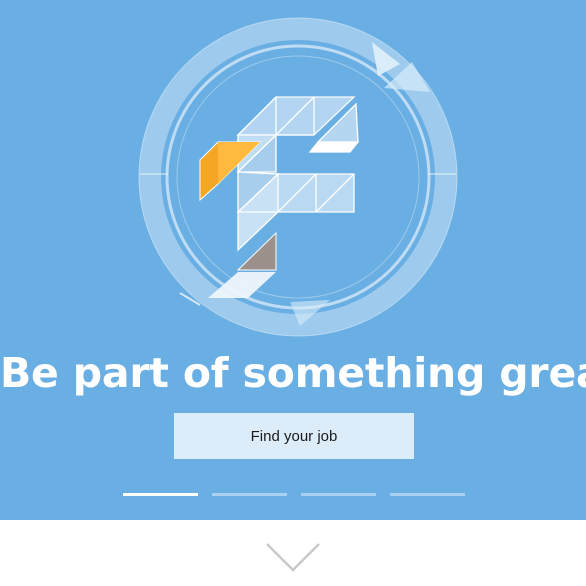 The image size is (586, 586). What do you see at coordinates (294, 495) in the screenshot?
I see `carousel-indicators` at bounding box center [294, 495].